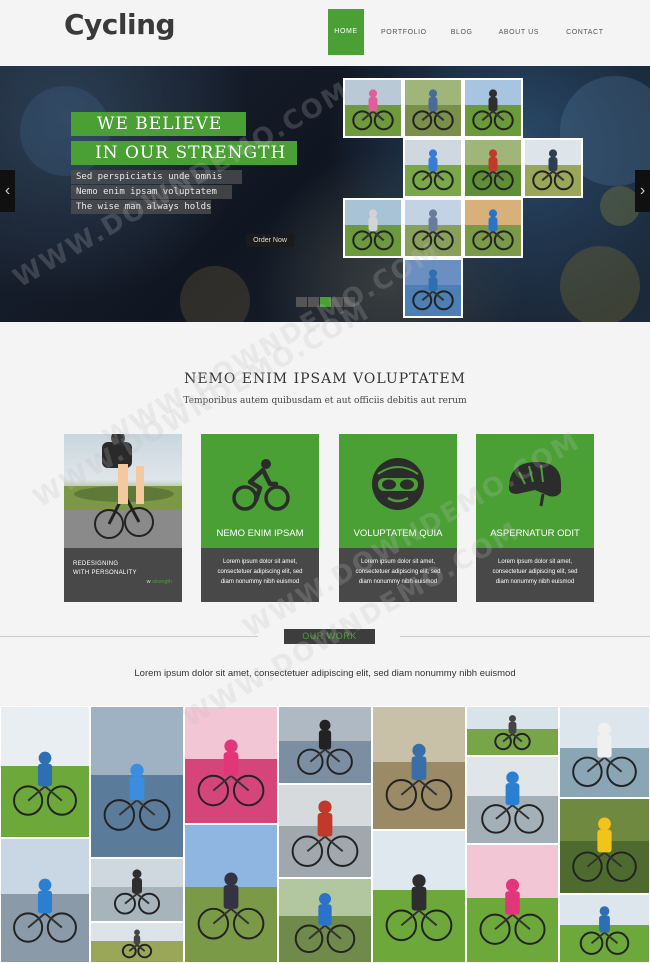 The height and width of the screenshot is (963, 650). What do you see at coordinates (105, 568) in the screenshot?
I see `card-caption: REDESIGNING WITH PERSONALITY` at bounding box center [105, 568].